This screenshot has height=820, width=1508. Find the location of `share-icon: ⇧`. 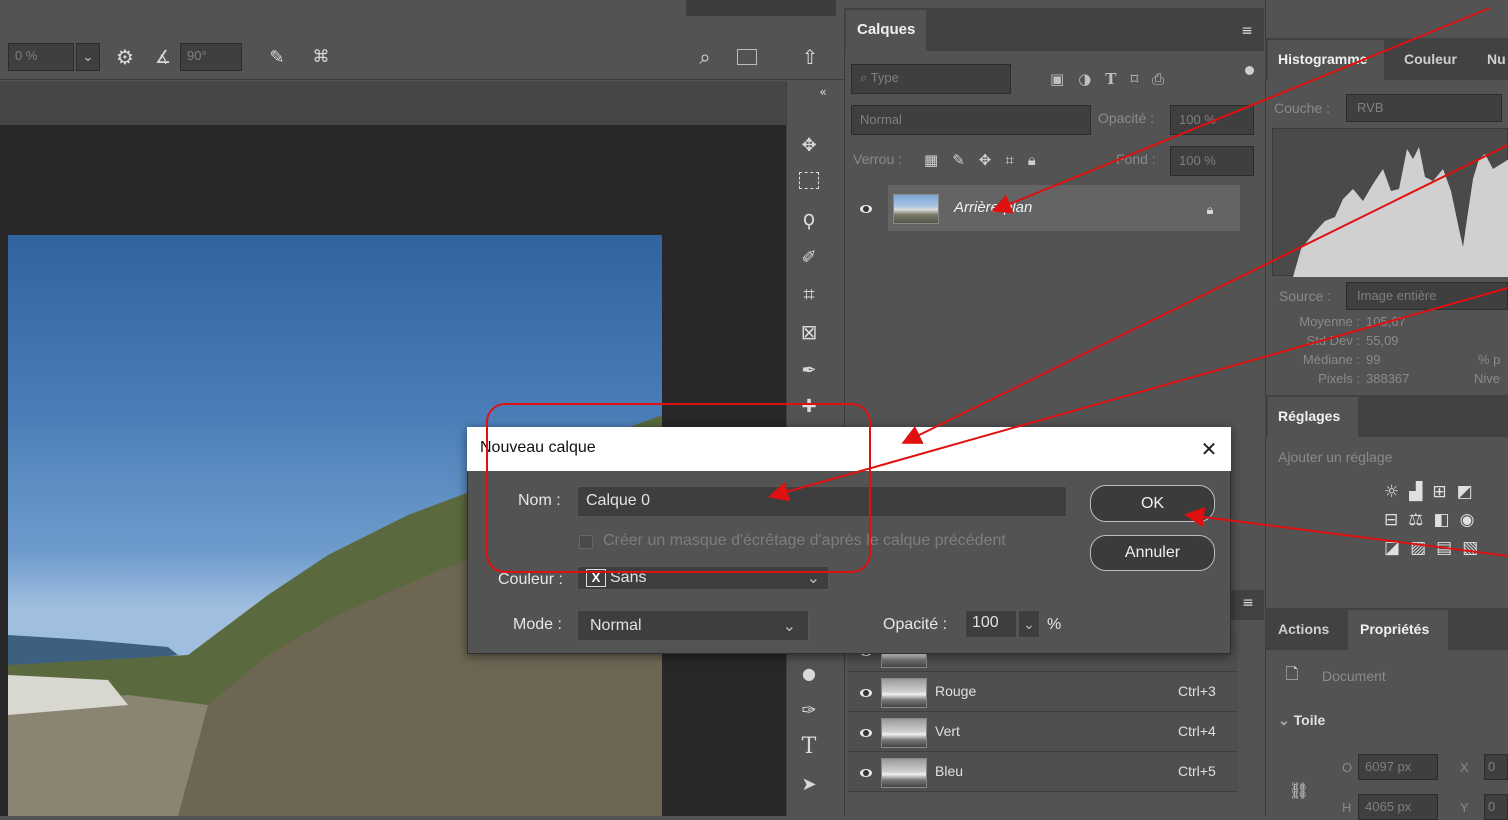

share-icon: ⇧ is located at coordinates (810, 57).